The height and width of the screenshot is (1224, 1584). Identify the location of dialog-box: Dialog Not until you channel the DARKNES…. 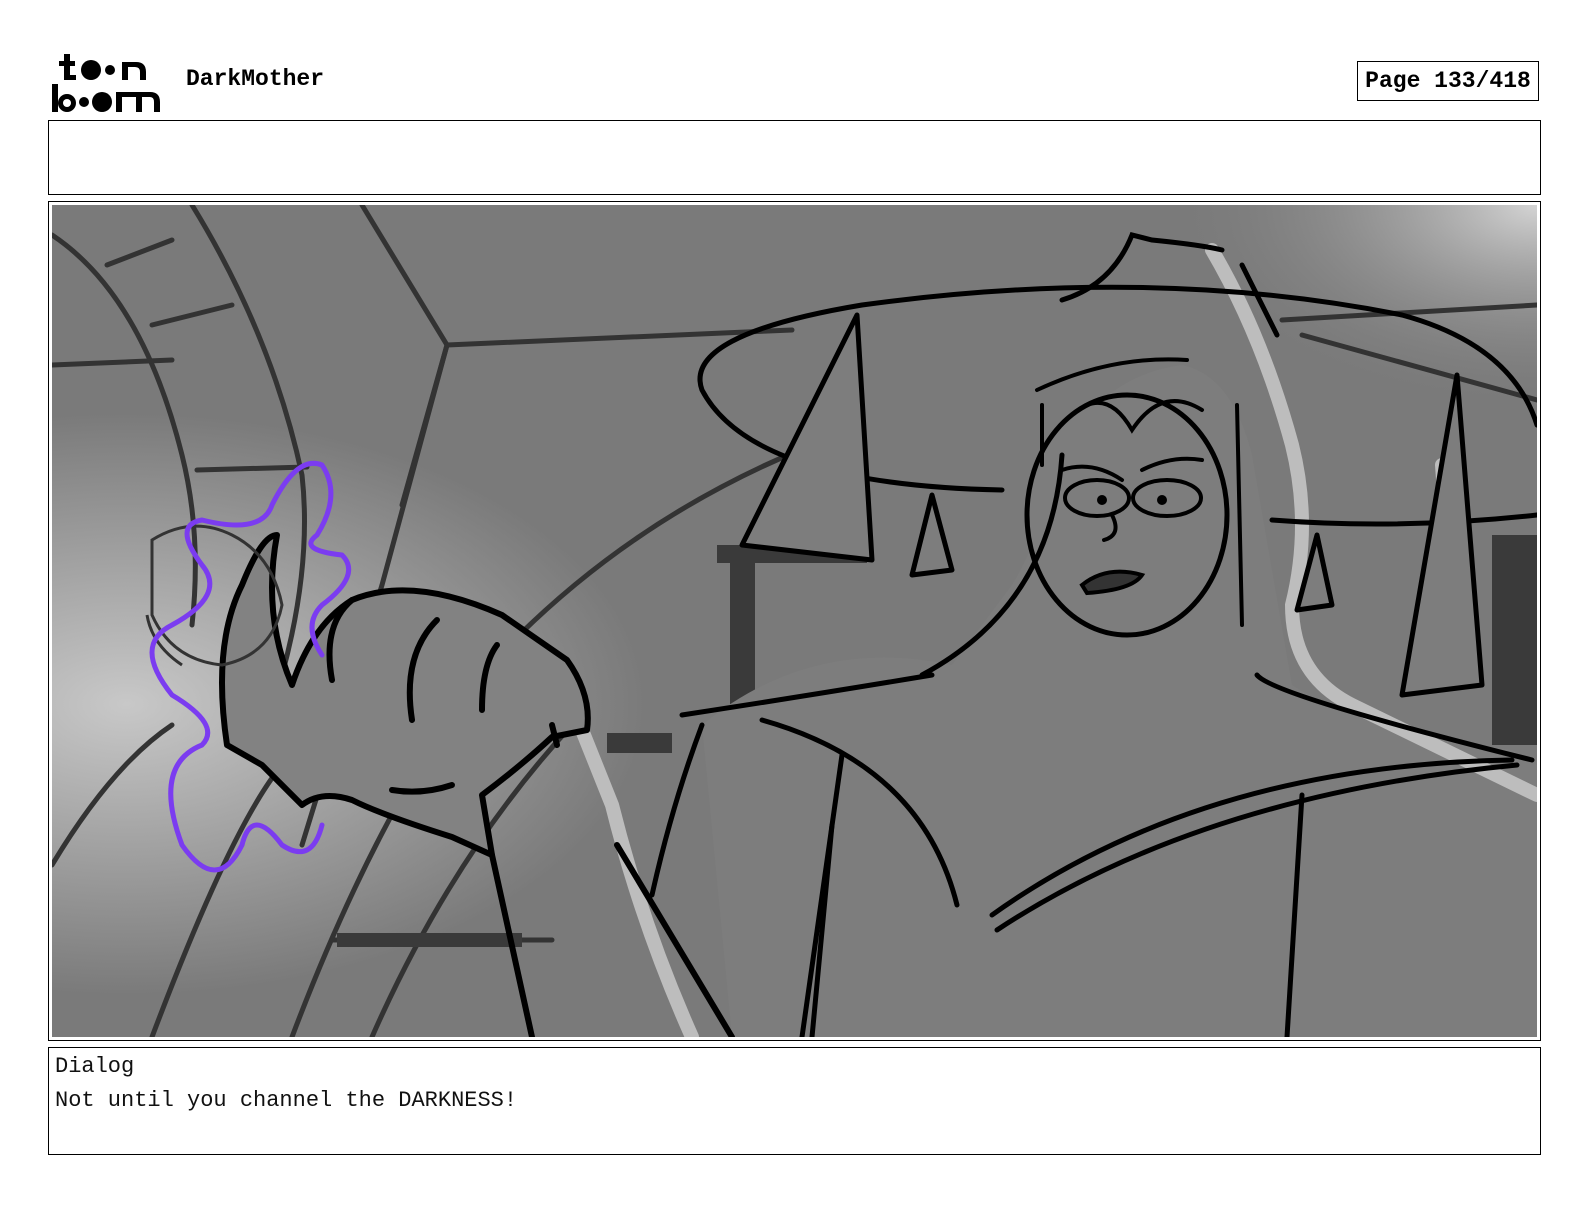
(794, 1101).